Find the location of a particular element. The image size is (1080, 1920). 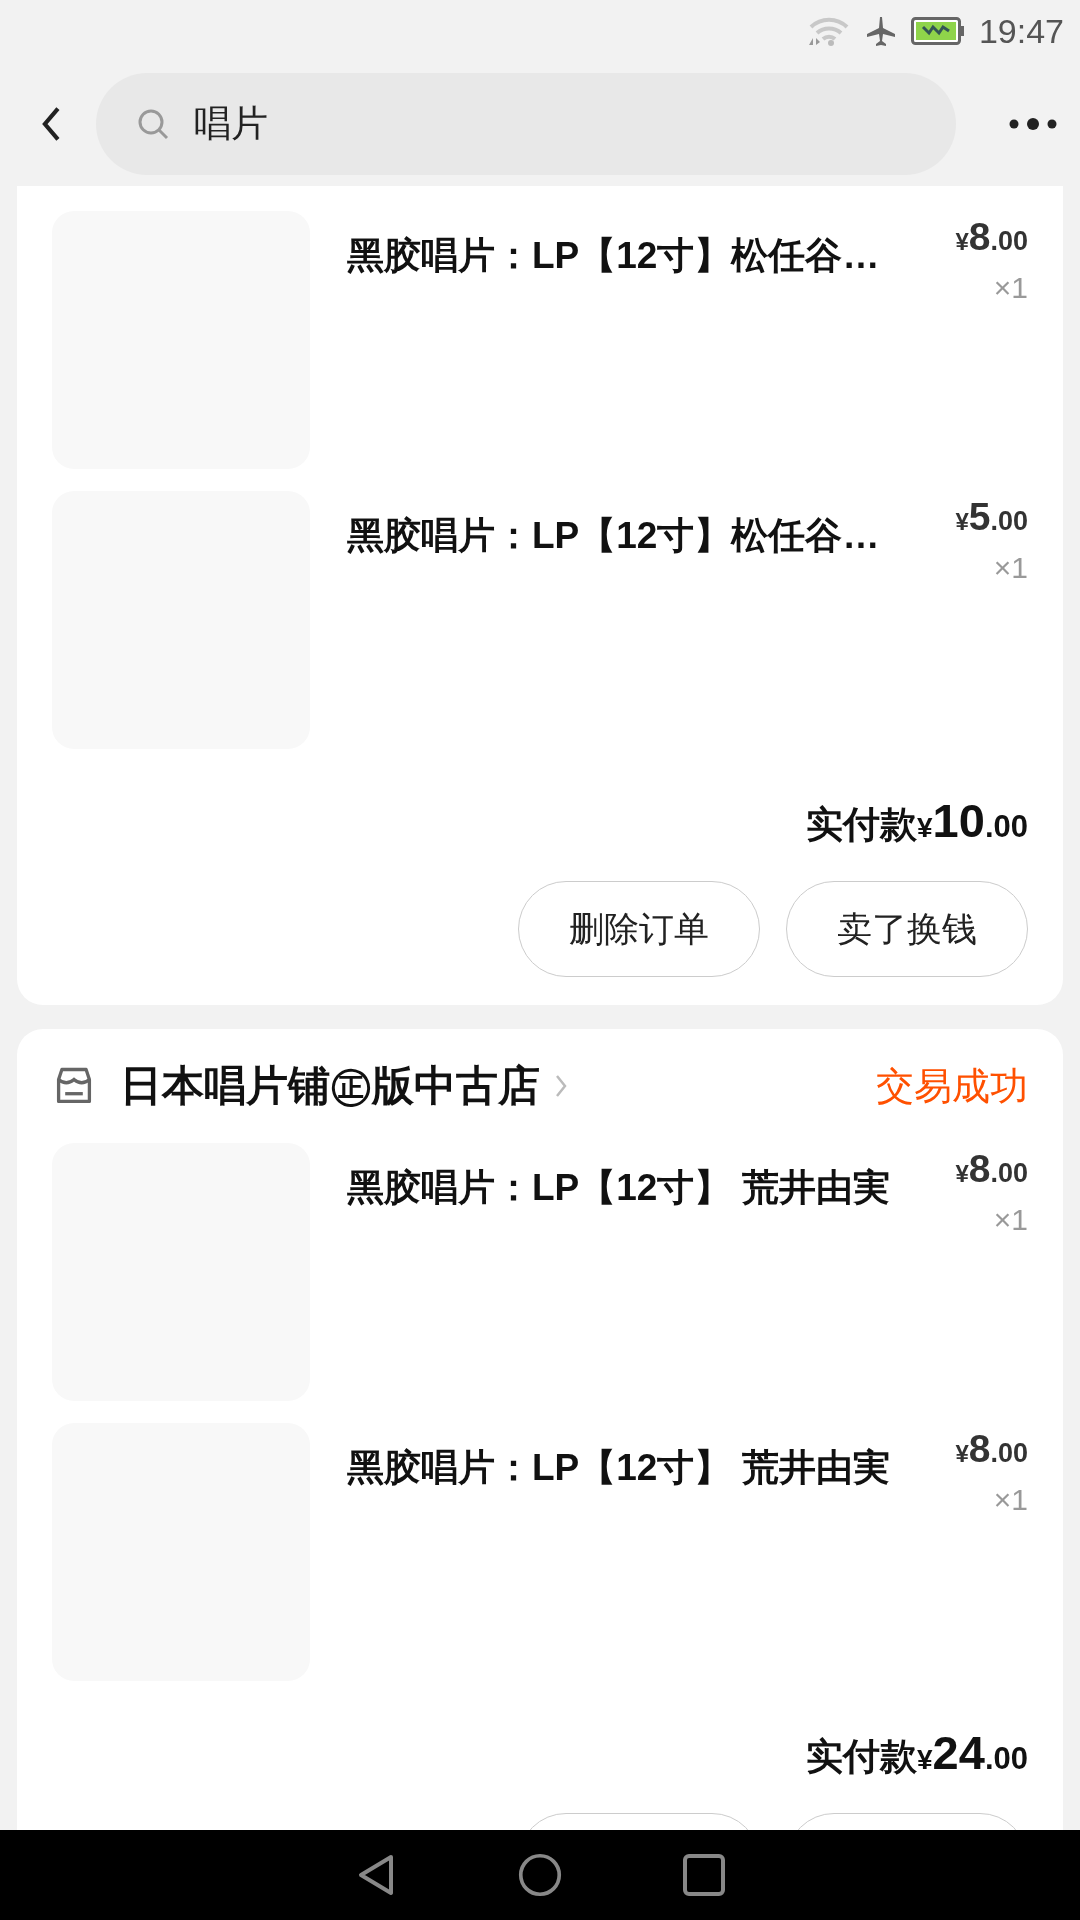

wifi-icon is located at coordinates (828, 31).